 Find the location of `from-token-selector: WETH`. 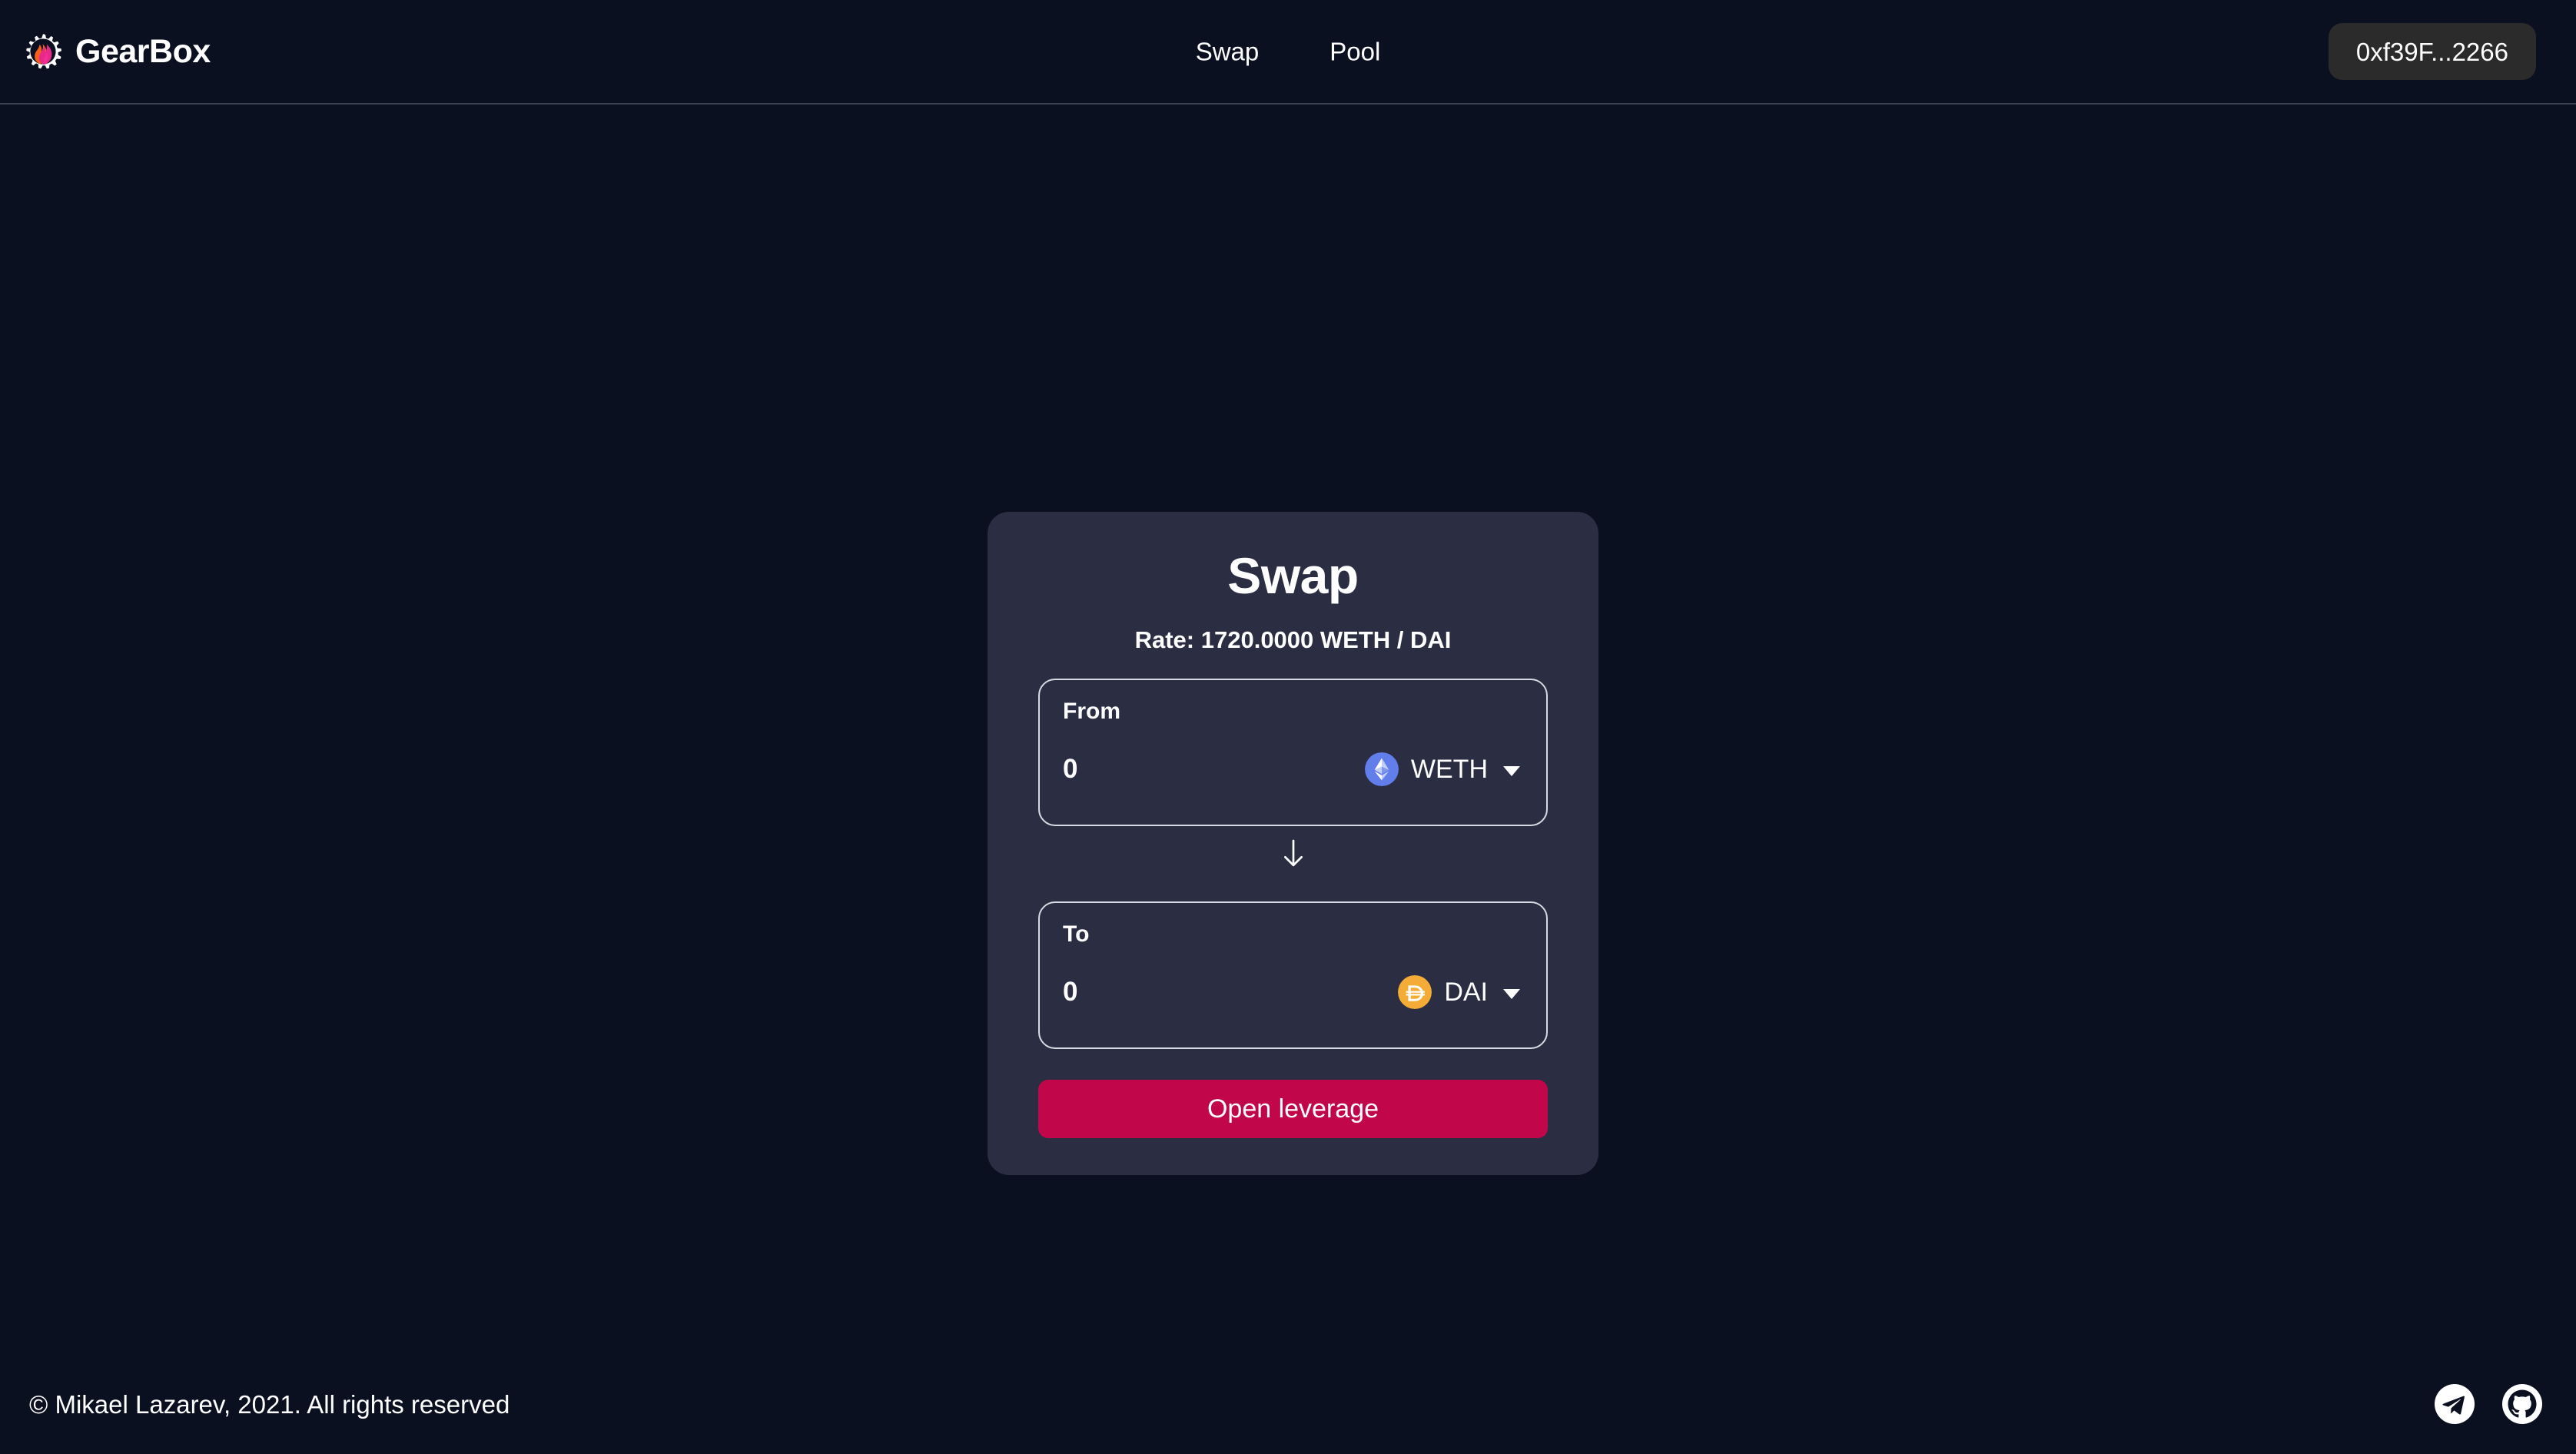

from-token-selector: WETH is located at coordinates (1443, 769).